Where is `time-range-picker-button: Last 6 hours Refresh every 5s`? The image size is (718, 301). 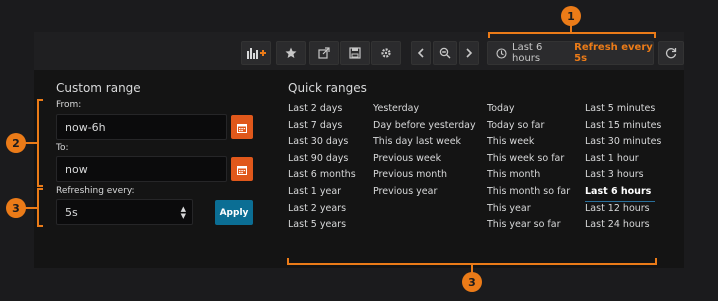 time-range-picker-button: Last 6 hours Refresh every 5s is located at coordinates (570, 53).